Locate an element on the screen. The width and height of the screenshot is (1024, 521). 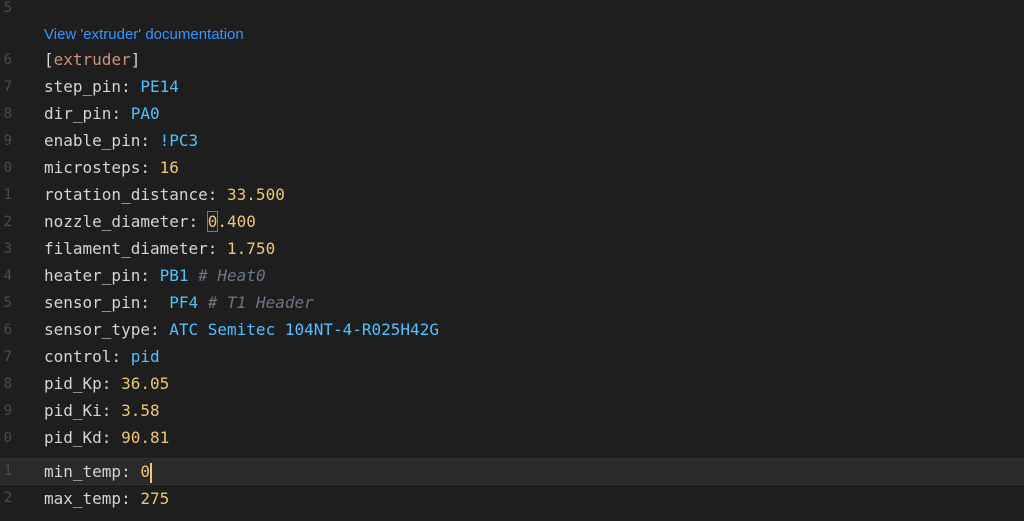
config-key: step_pin is located at coordinates (83, 86).